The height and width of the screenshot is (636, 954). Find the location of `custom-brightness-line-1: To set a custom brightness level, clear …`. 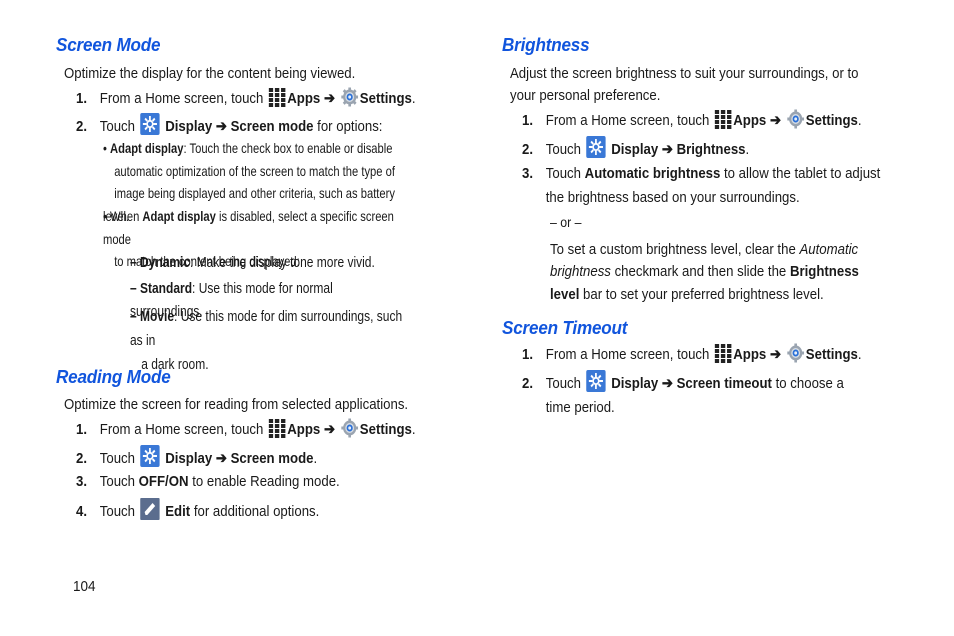

custom-brightness-line-1: To set a custom brightness level, clear … is located at coordinates (704, 249).